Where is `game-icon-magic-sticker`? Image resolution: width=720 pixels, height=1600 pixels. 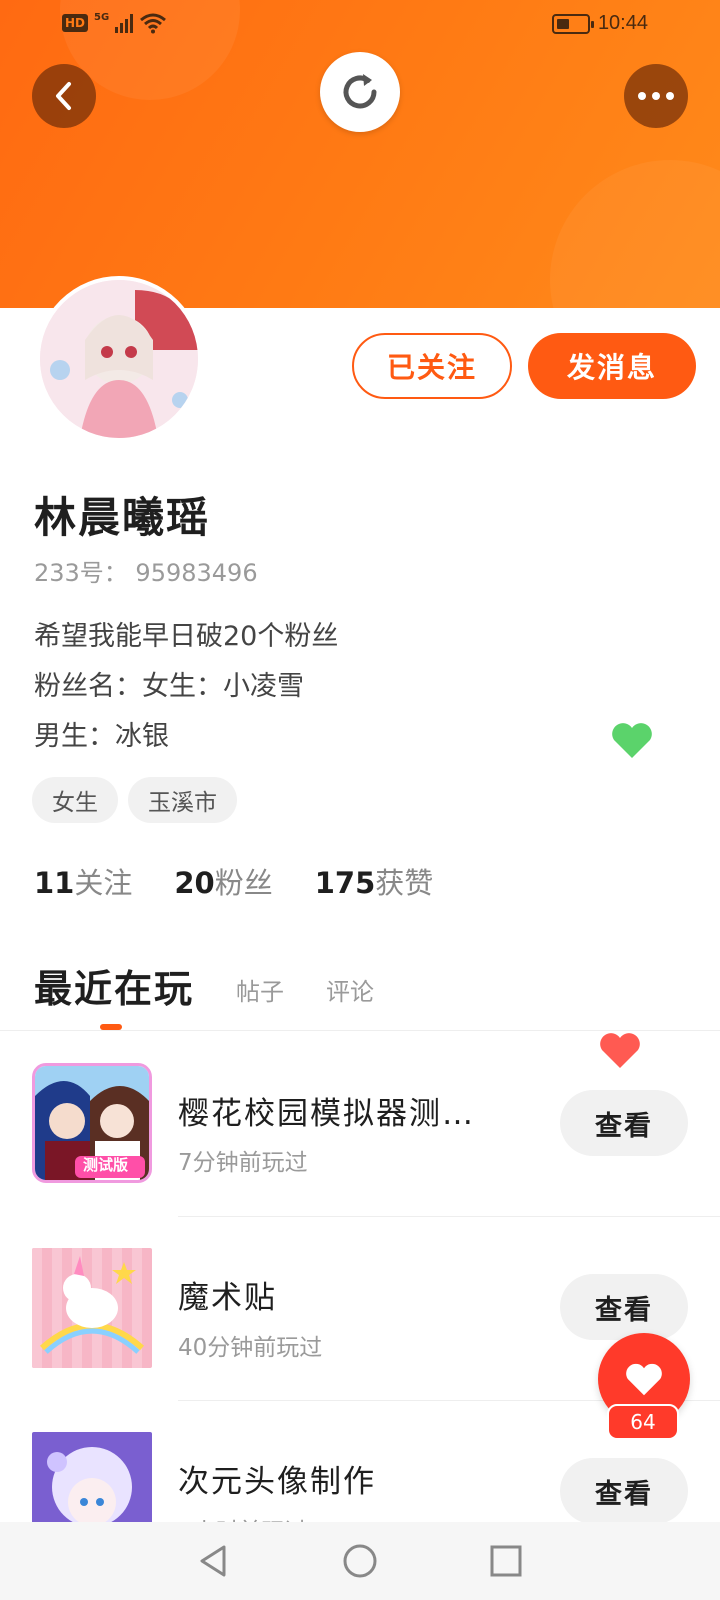
game-icon-magic-sticker is located at coordinates (92, 1308).